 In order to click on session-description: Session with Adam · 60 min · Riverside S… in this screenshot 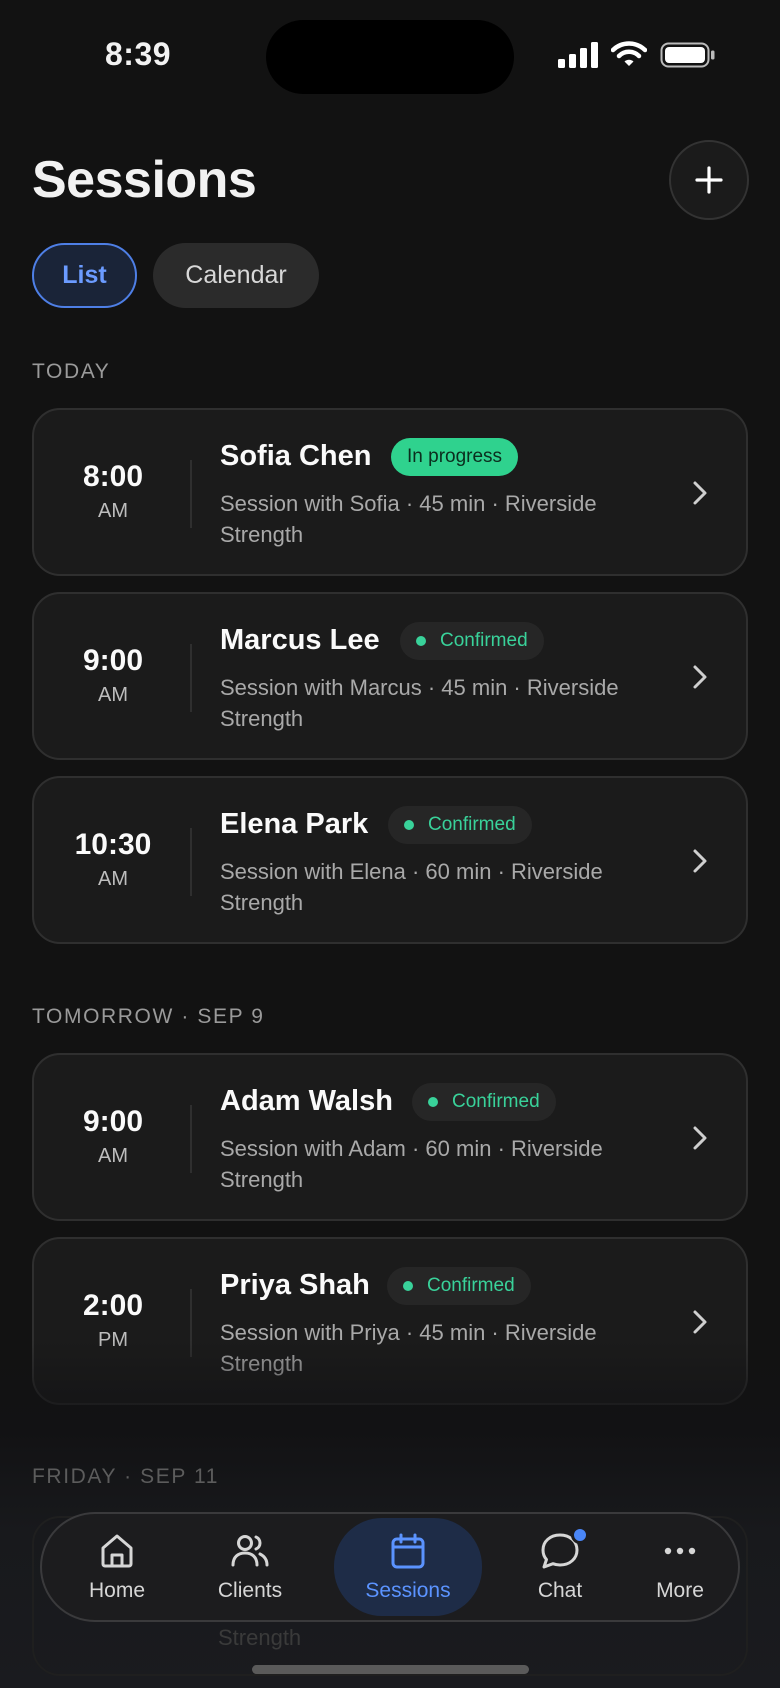, I will do `click(411, 1164)`.